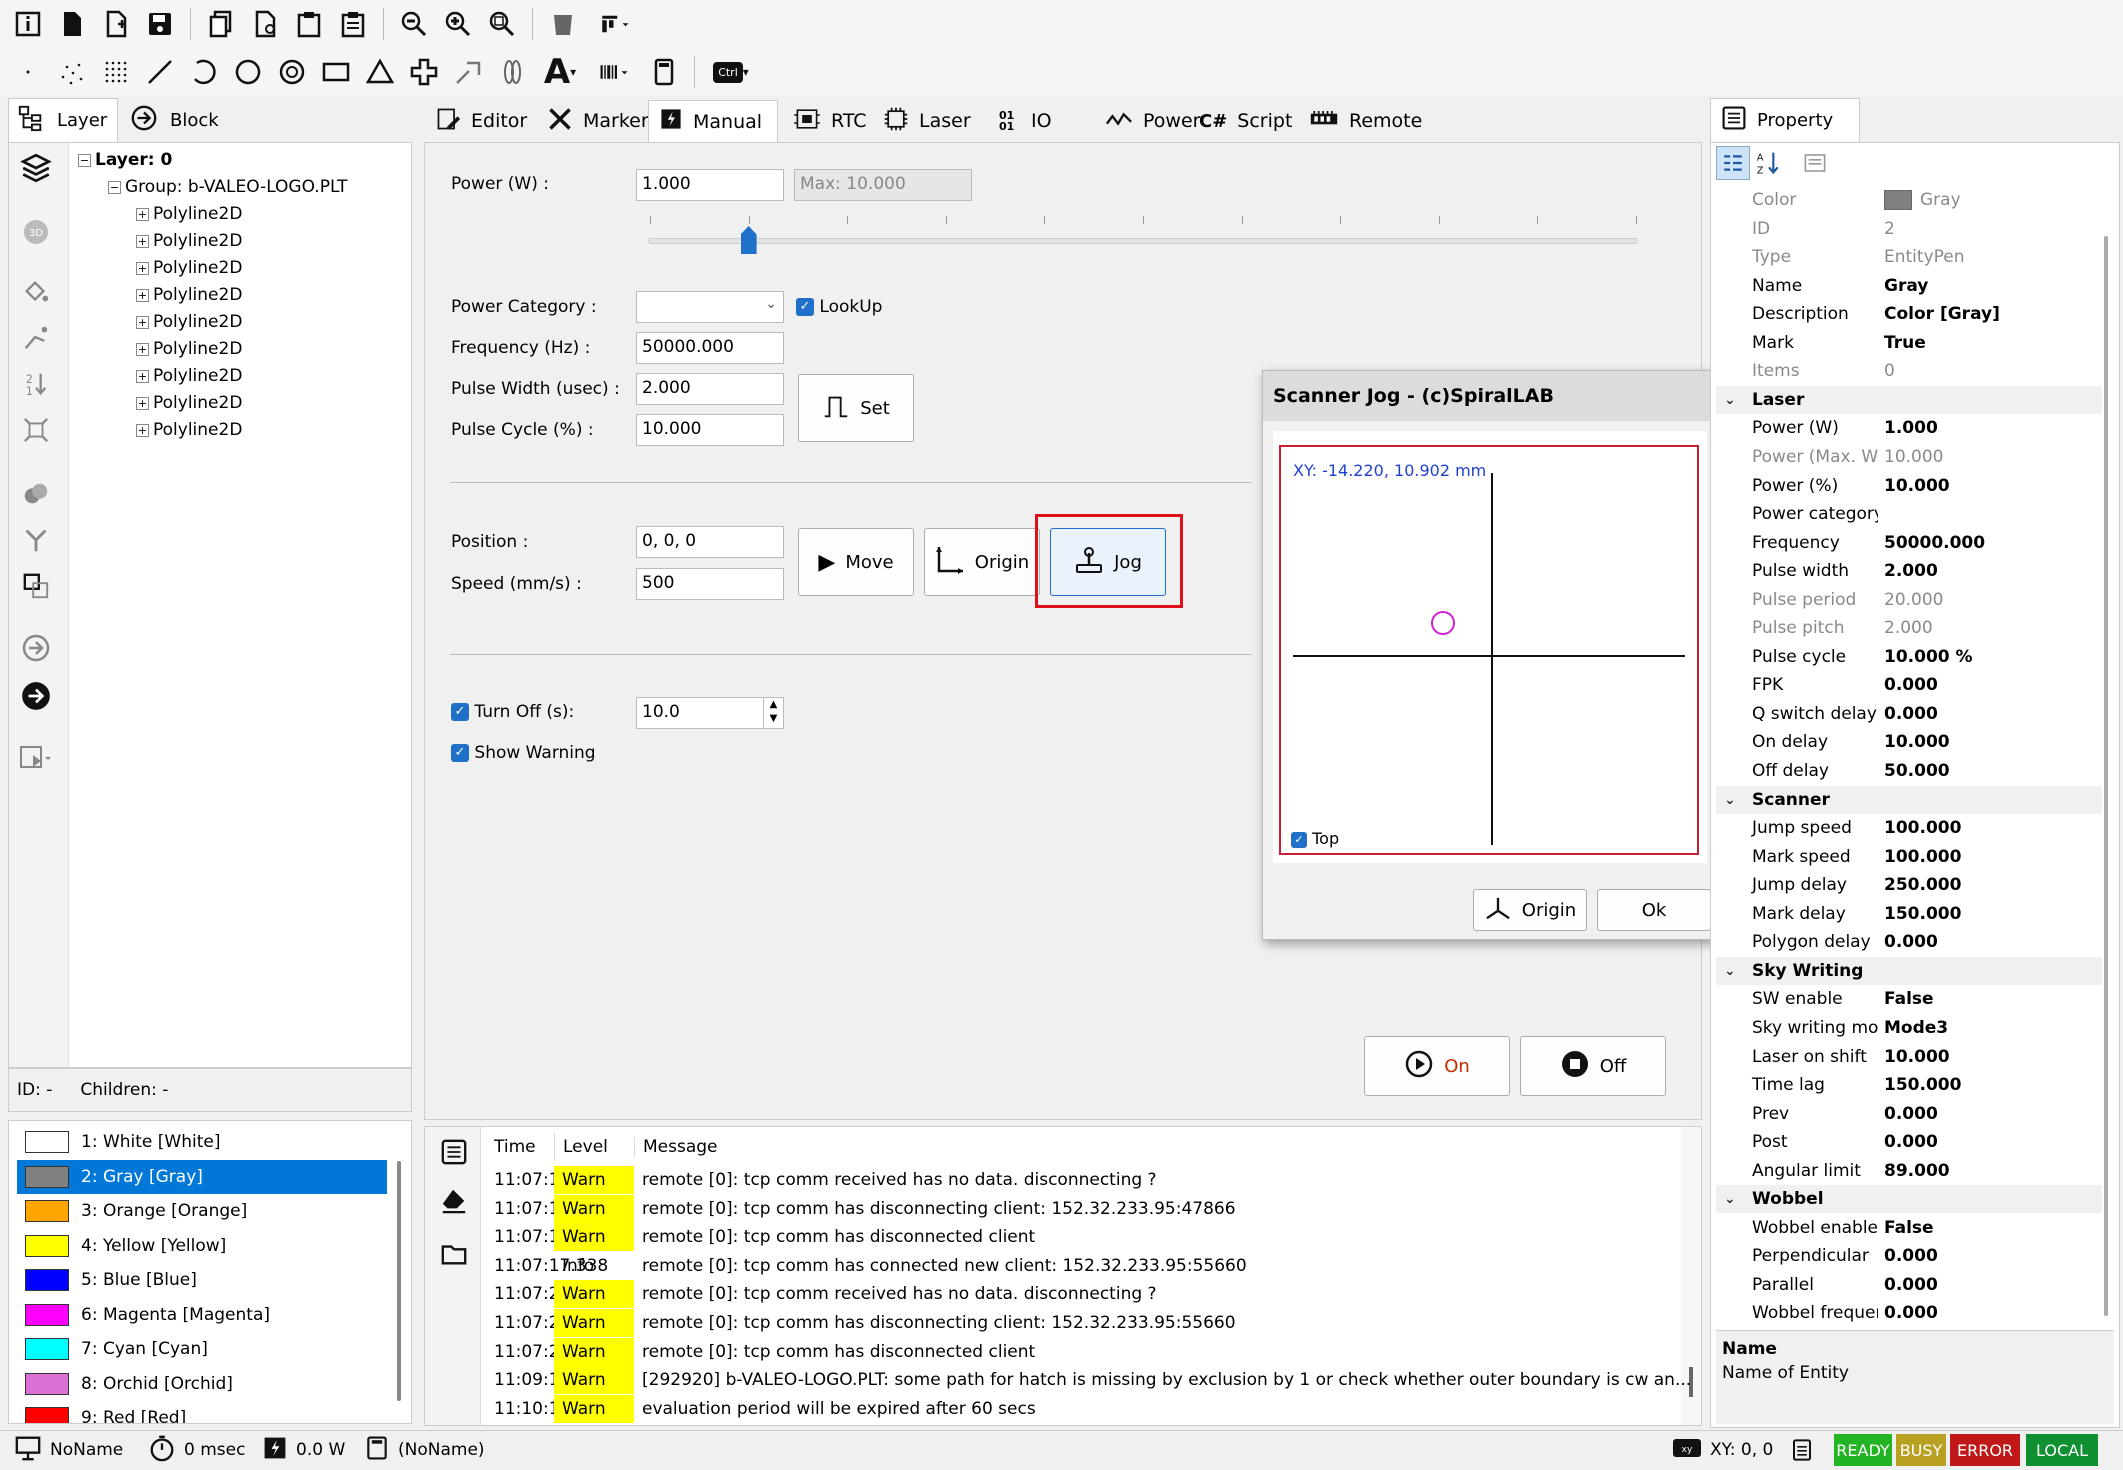 The image size is (2123, 1470). What do you see at coordinates (72, 72) in the screenshot?
I see `points-icon` at bounding box center [72, 72].